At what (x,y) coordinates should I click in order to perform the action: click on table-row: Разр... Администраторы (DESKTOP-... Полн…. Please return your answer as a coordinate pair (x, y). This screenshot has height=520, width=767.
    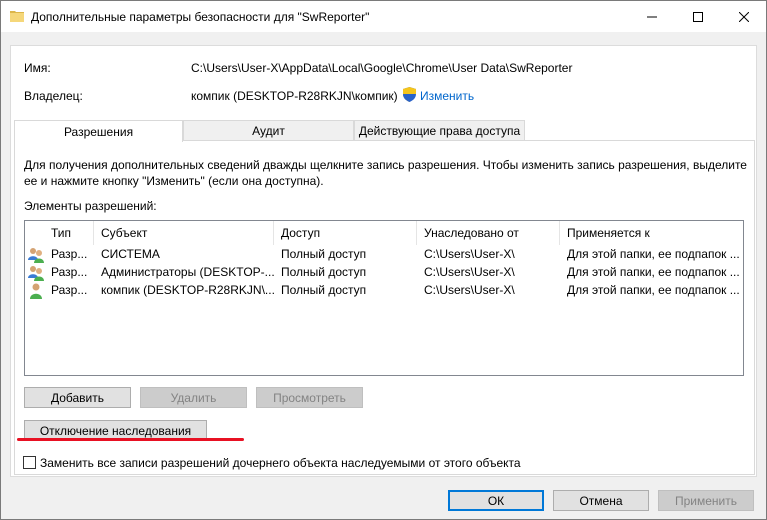
    Looking at the image, I should click on (384, 273).